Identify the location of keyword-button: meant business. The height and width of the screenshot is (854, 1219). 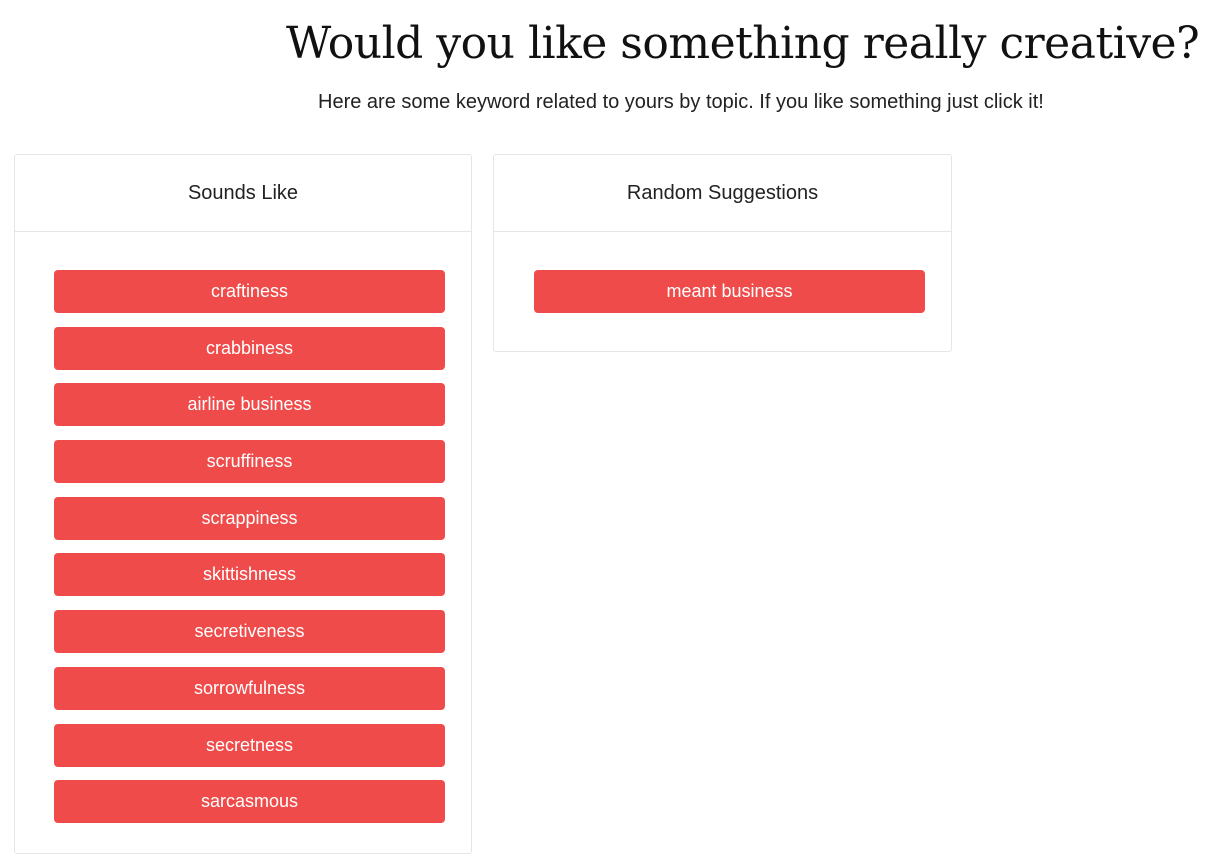
(729, 291).